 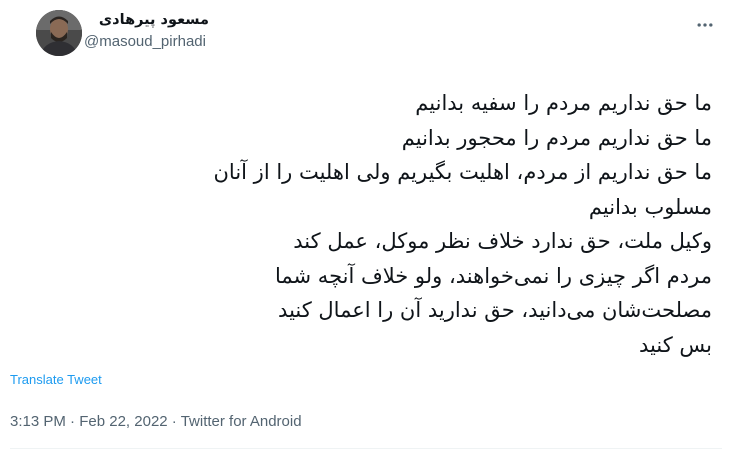 I want to click on profile-photo-icon, so click(x=59, y=33).